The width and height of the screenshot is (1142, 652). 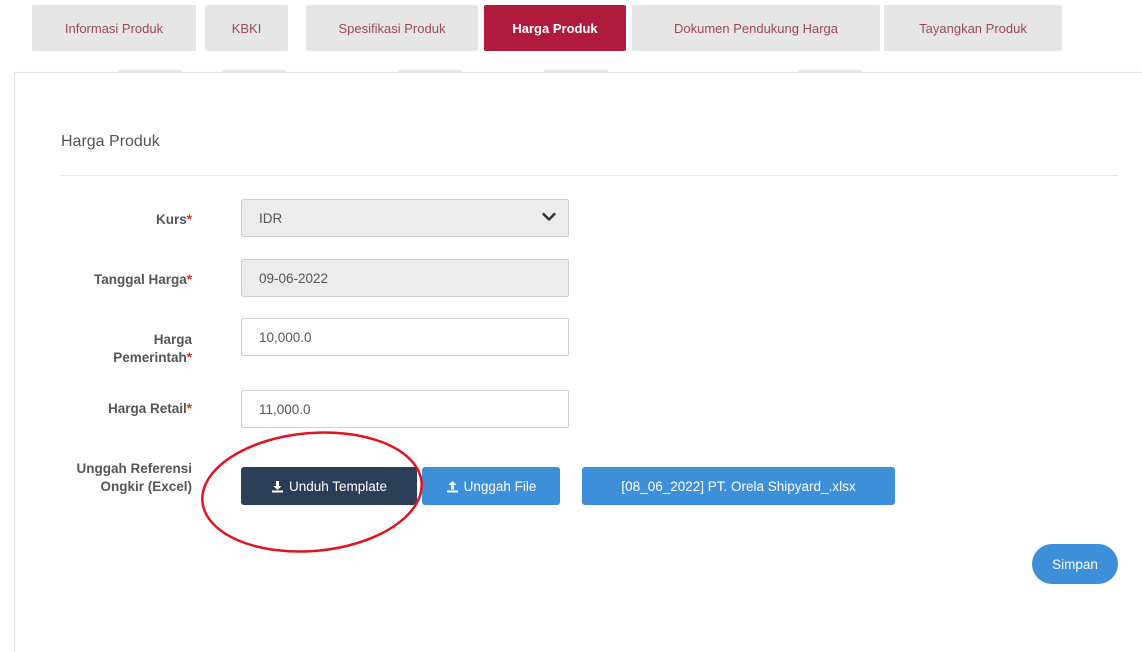 What do you see at coordinates (173, 219) in the screenshot?
I see `kurs-label: Kurs*` at bounding box center [173, 219].